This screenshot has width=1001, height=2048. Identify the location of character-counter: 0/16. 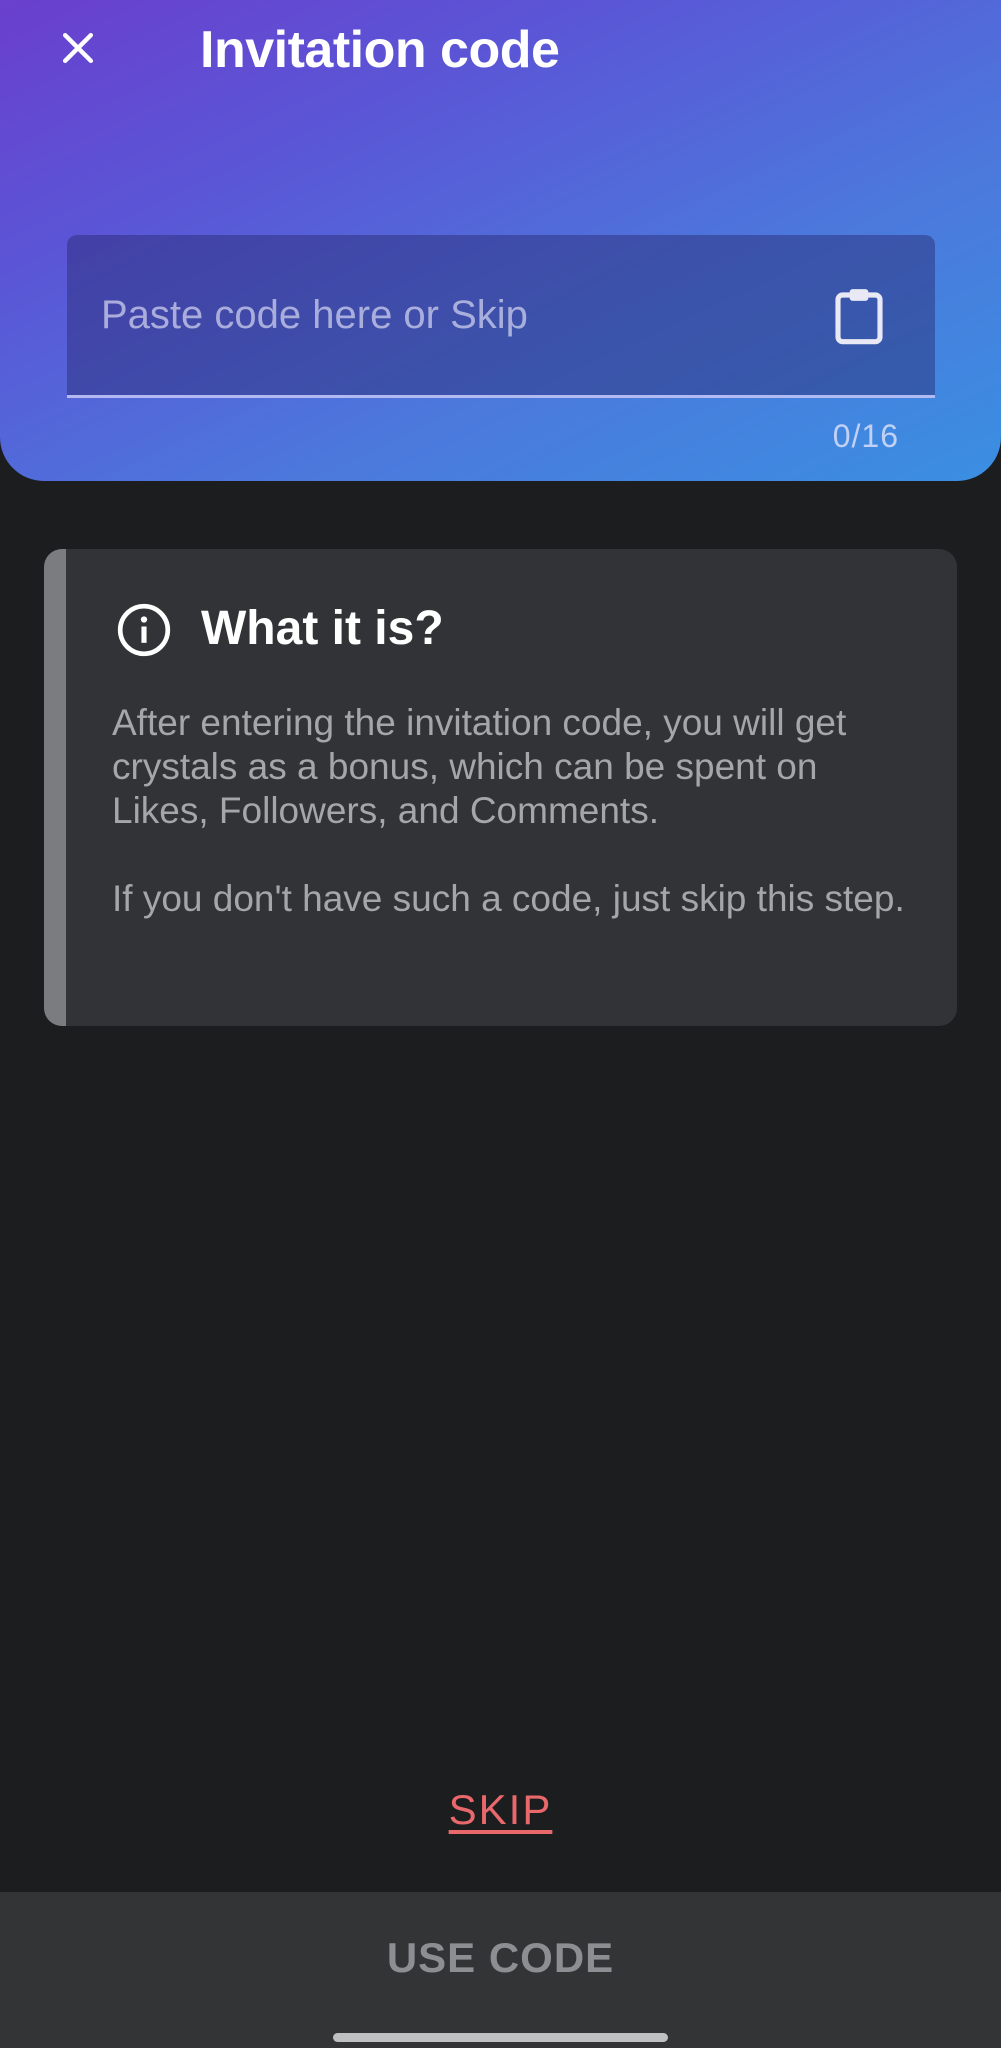
(865, 436).